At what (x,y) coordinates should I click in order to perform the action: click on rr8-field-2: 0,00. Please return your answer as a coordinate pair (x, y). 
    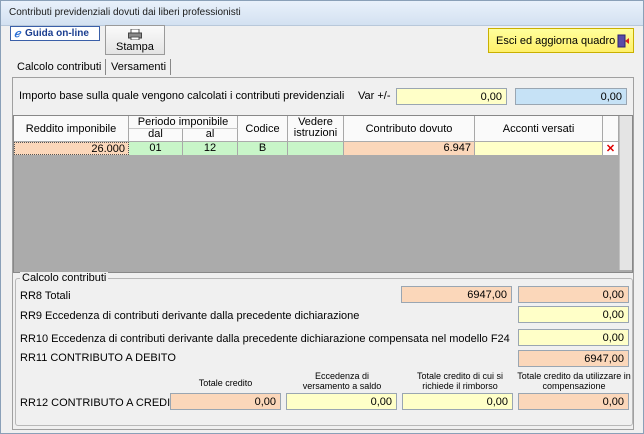
    Looking at the image, I should click on (573, 294).